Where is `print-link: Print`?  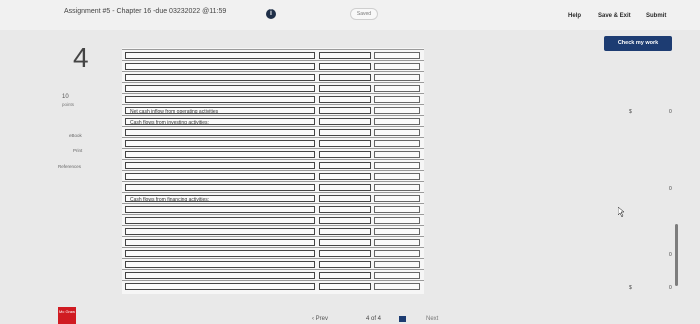 print-link: Print is located at coordinates (77, 150).